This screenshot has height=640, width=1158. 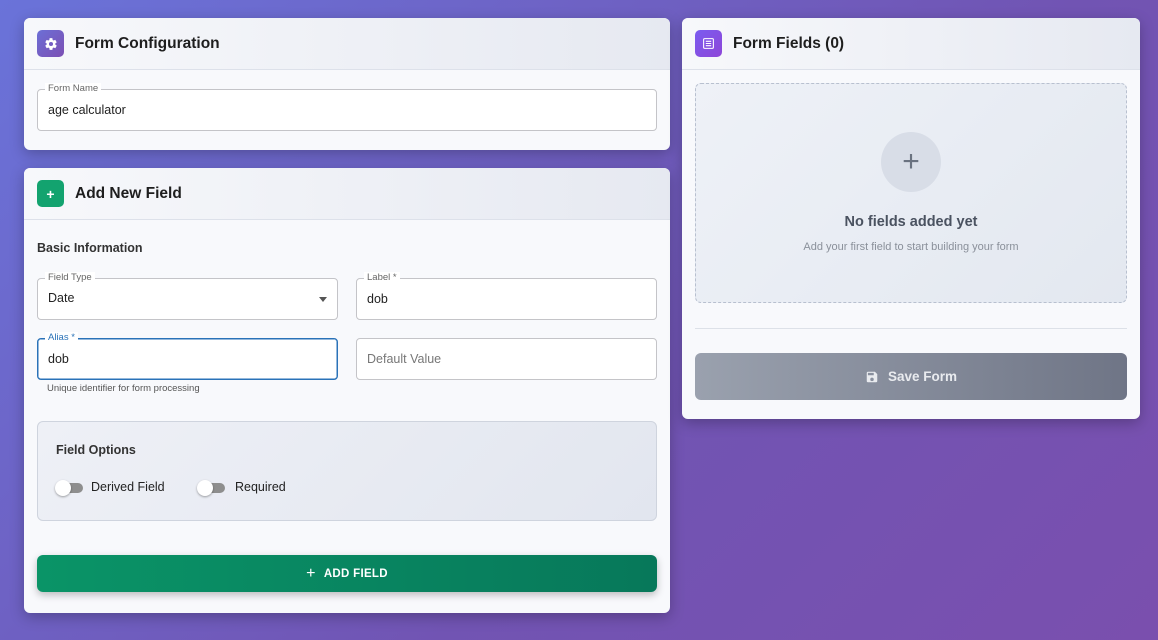 What do you see at coordinates (377, 299) in the screenshot?
I see `label-field-value: dob` at bounding box center [377, 299].